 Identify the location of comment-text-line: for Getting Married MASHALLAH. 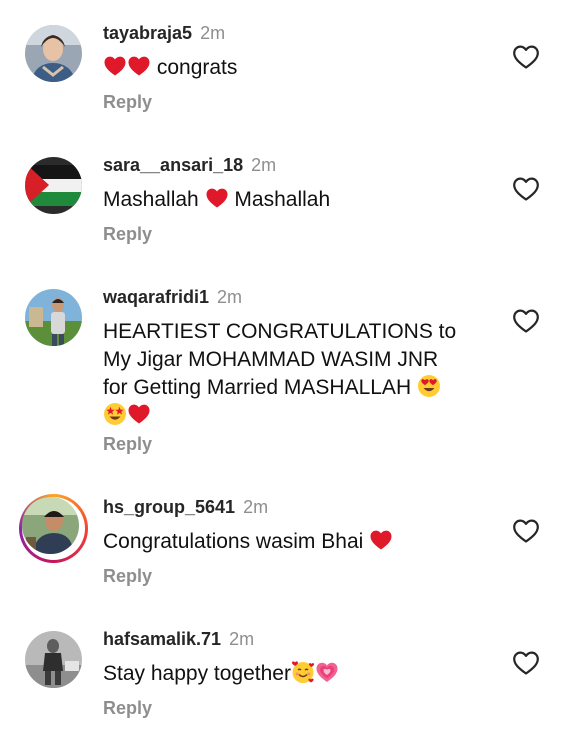
(303, 388).